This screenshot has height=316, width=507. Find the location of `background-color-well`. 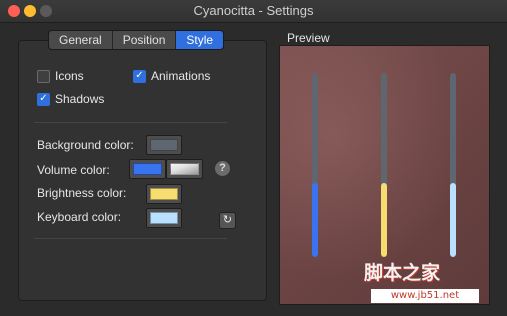

background-color-well is located at coordinates (164, 145).